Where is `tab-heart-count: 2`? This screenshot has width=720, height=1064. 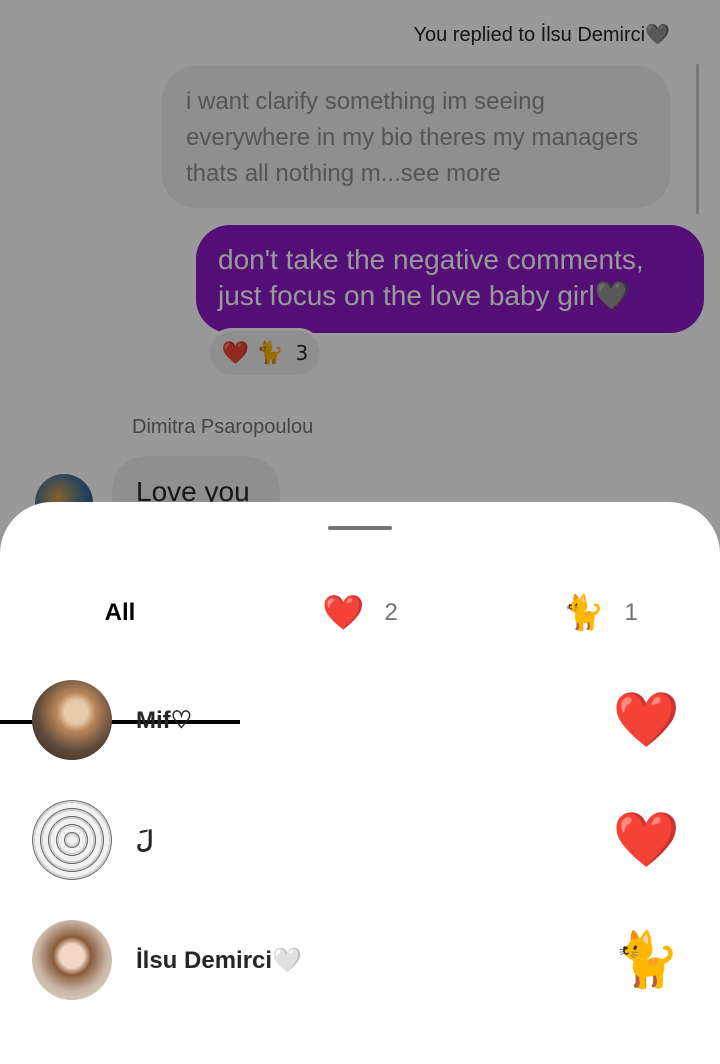
tab-heart-count: 2 is located at coordinates (391, 612).